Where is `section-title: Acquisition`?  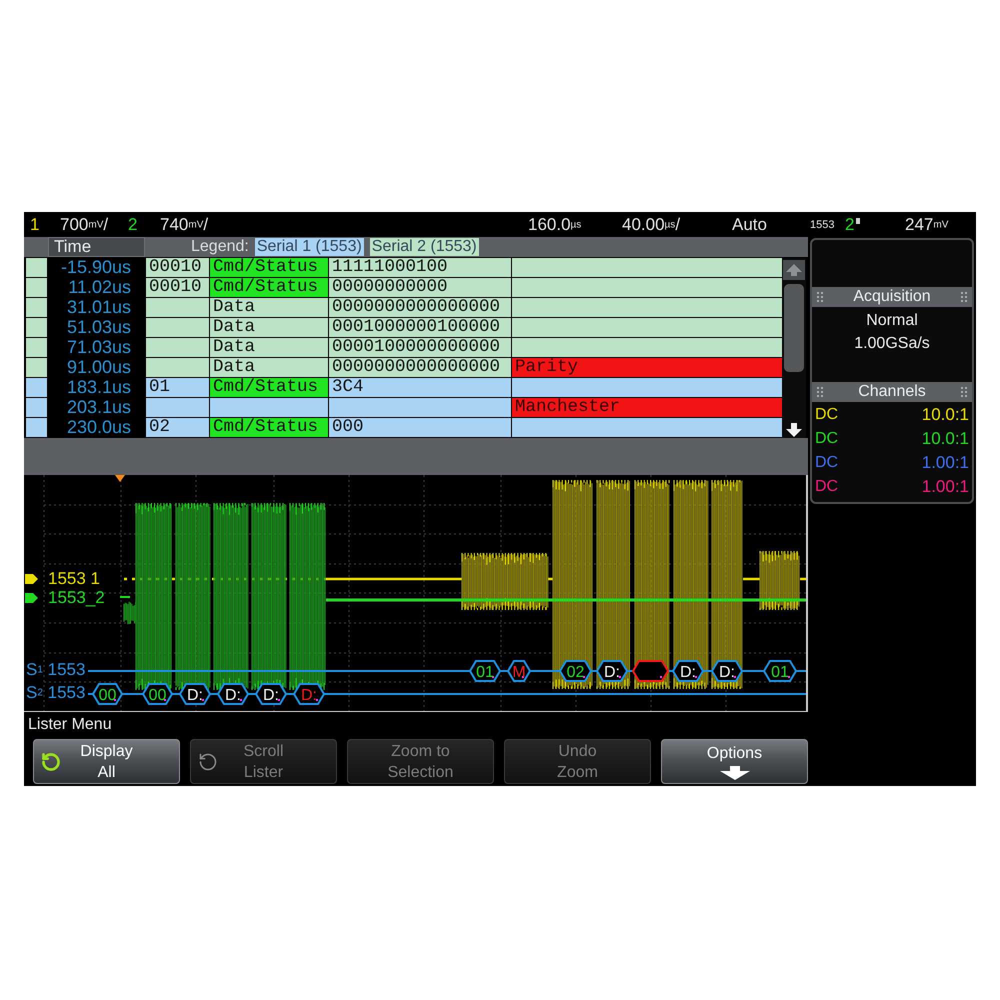
section-title: Acquisition is located at coordinates (892, 297).